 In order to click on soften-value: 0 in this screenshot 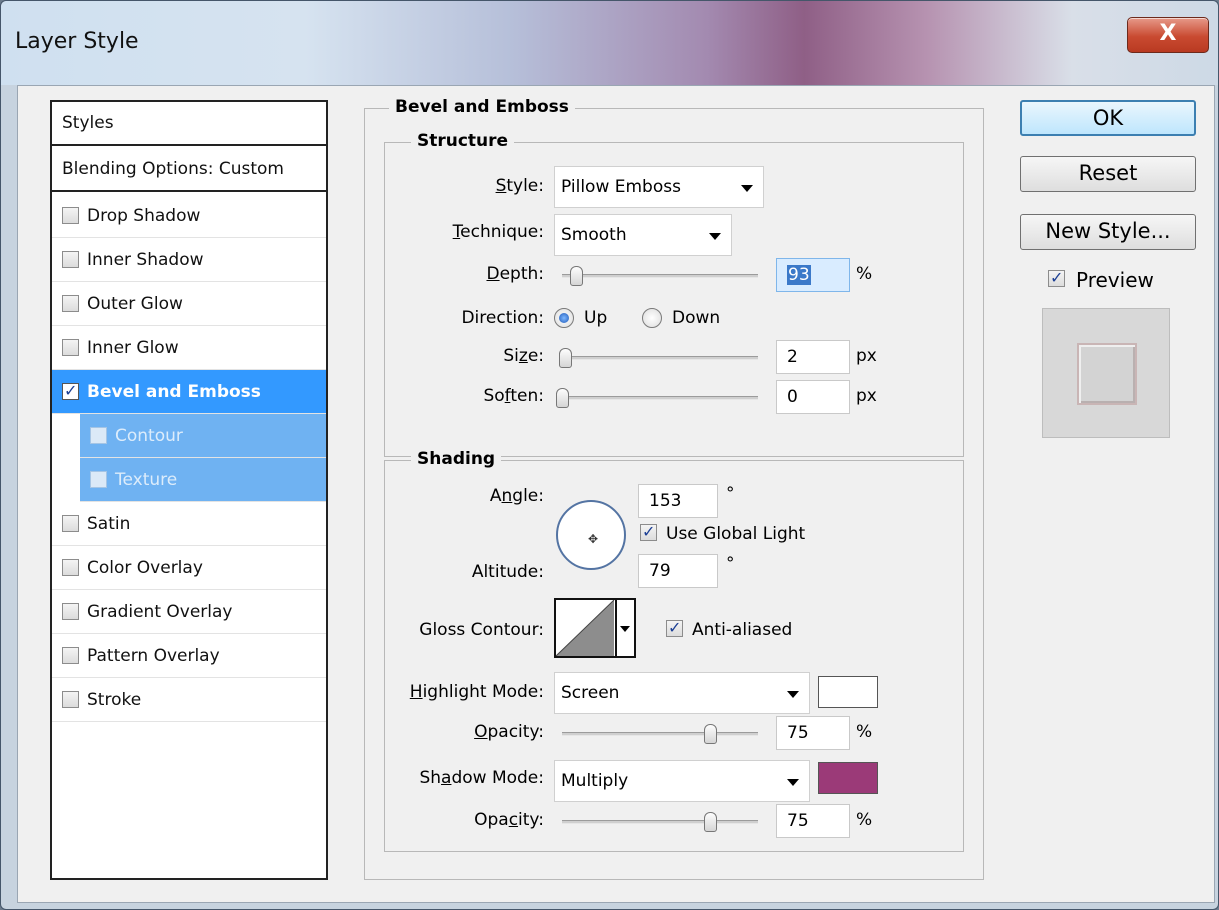, I will do `click(792, 397)`.